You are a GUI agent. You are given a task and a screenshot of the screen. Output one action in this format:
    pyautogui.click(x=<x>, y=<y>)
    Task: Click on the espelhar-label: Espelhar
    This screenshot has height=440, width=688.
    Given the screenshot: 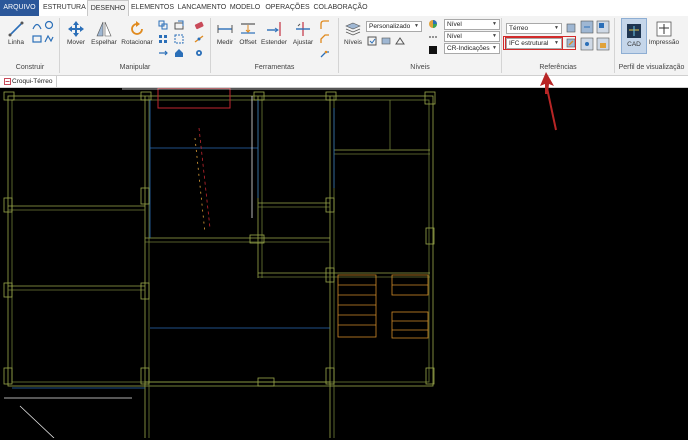 What is the action you would take?
    pyautogui.click(x=104, y=42)
    